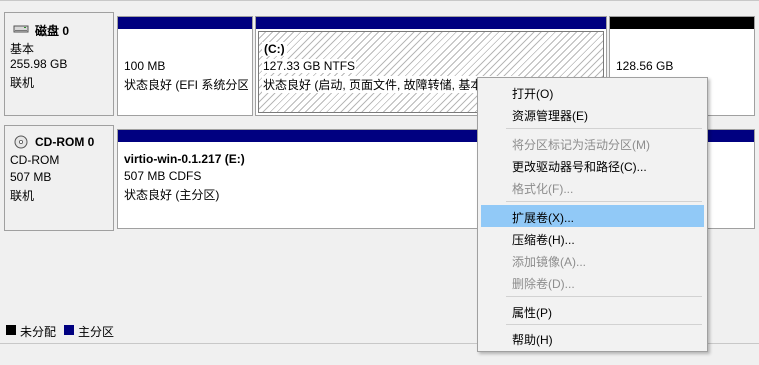  Describe the element at coordinates (379, 0) in the screenshot. I see `top-border` at that location.